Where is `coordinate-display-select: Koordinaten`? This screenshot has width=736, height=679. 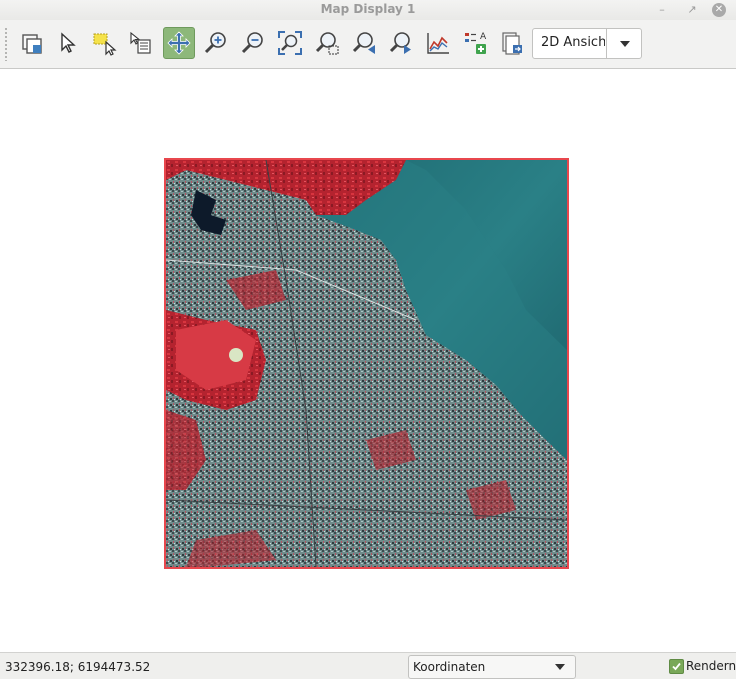 coordinate-display-select: Koordinaten is located at coordinates (492, 667).